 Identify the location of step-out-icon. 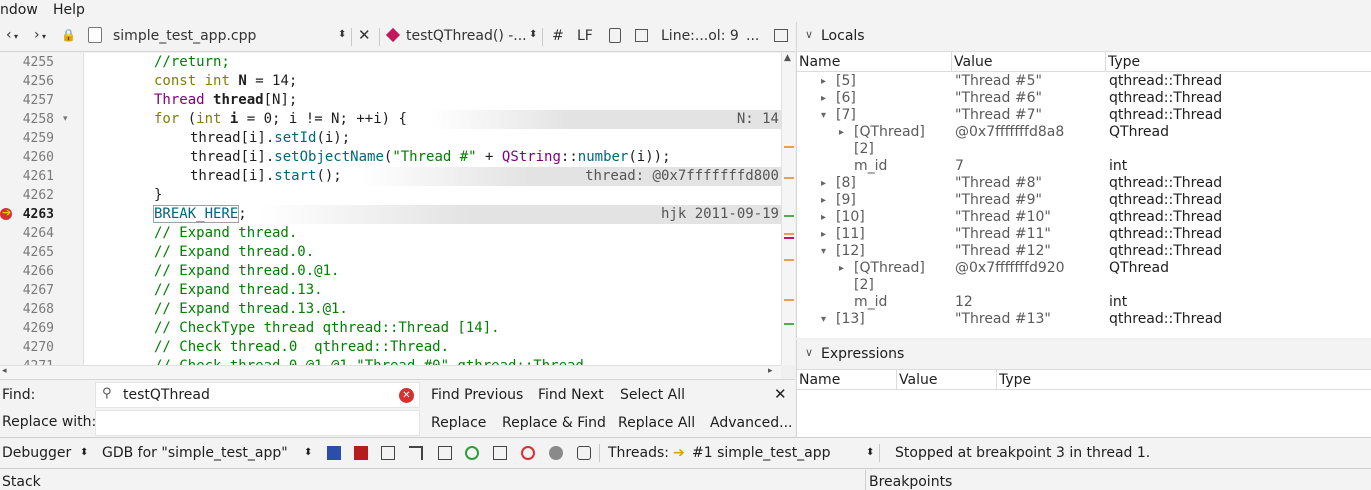
(388, 453).